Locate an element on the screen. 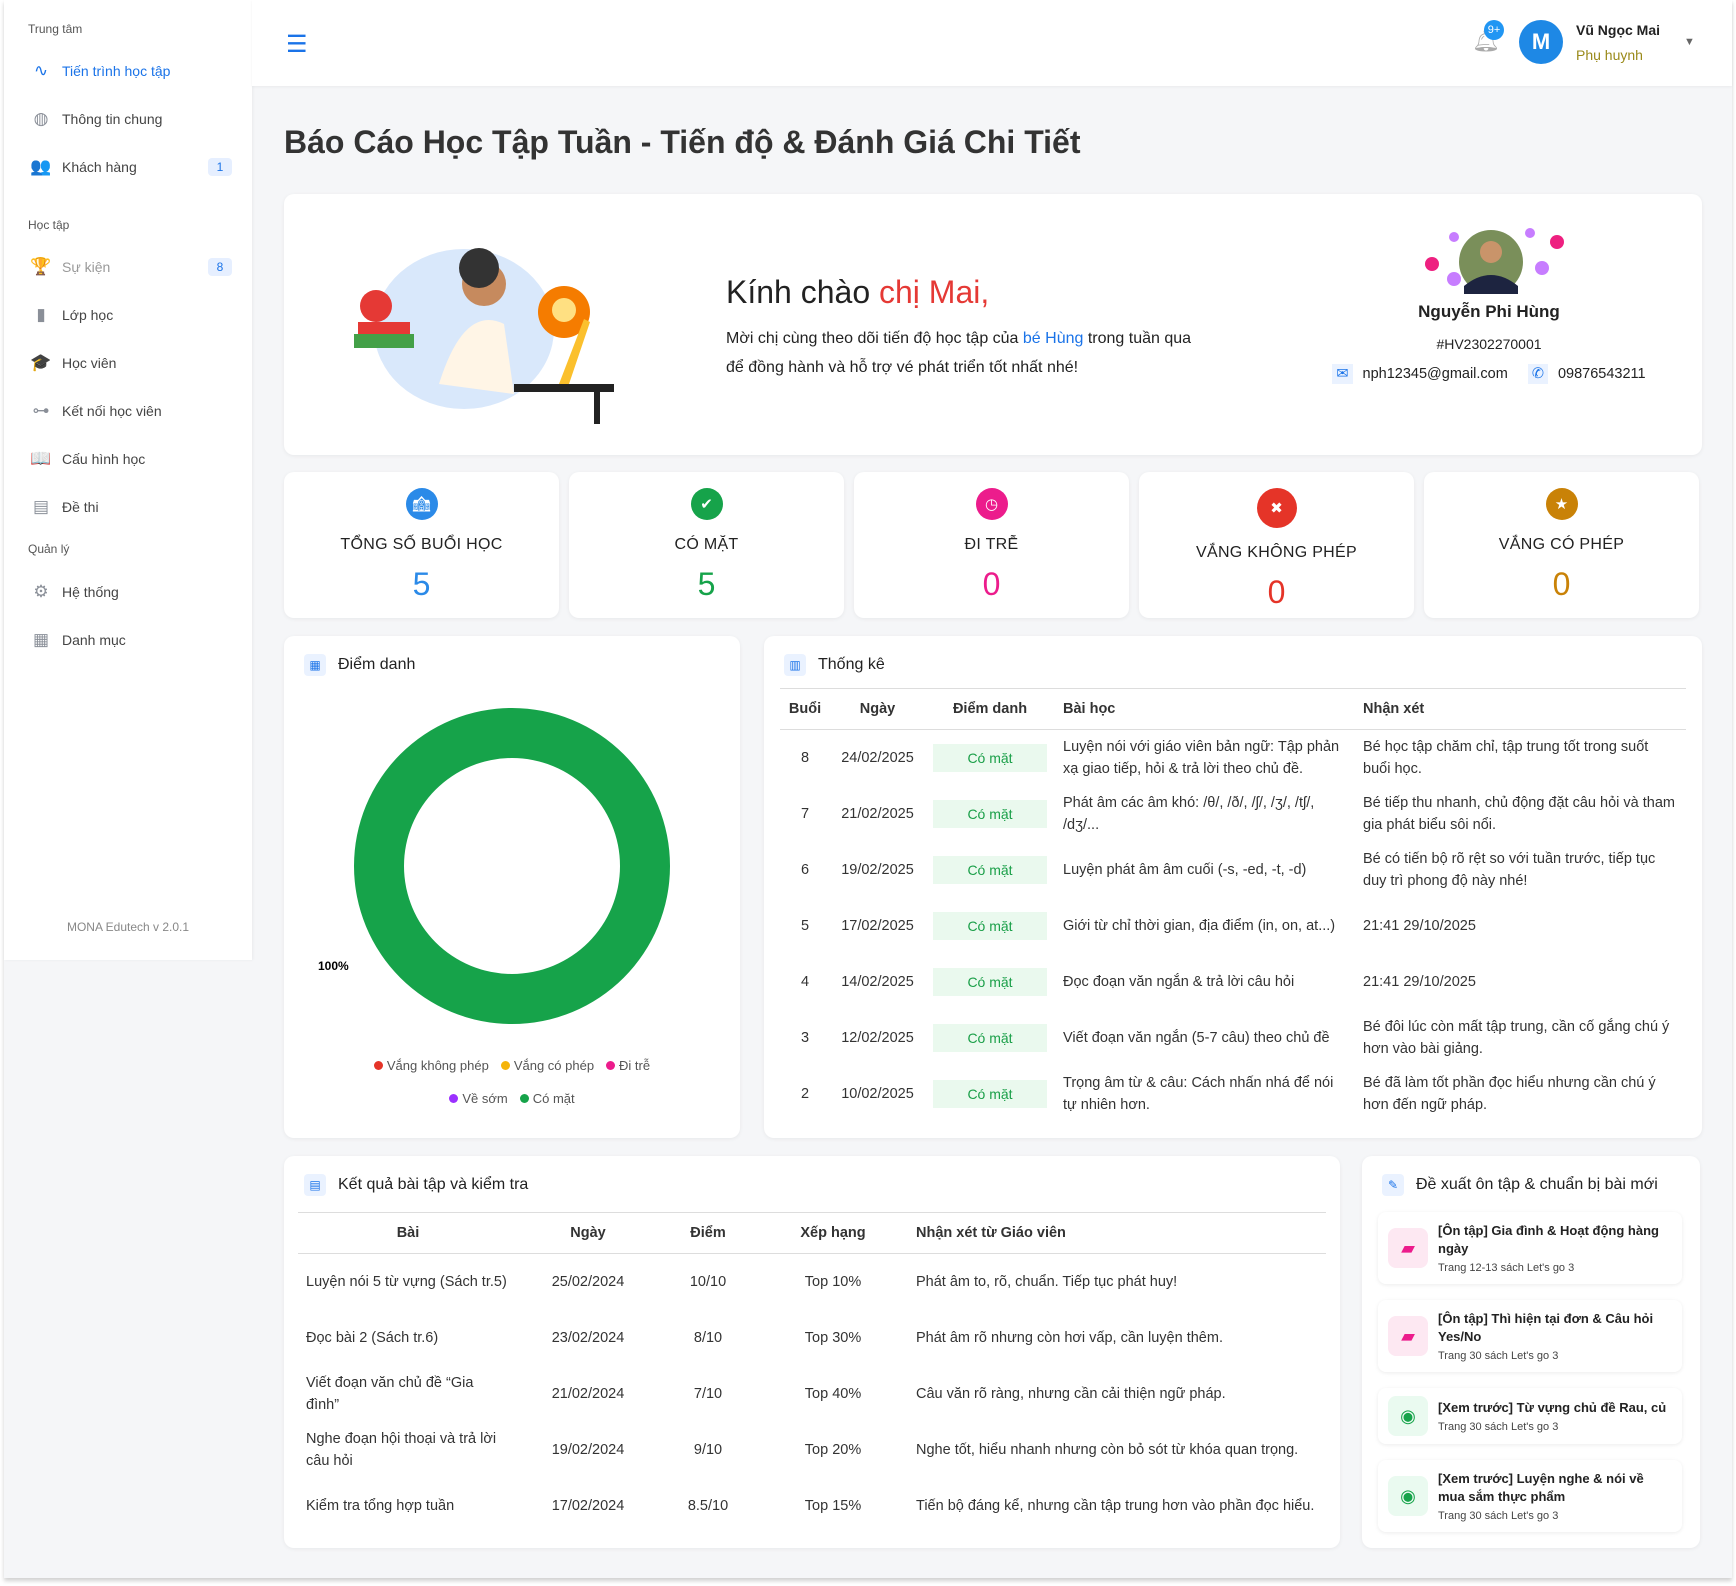 The image size is (1736, 1586). card-title-text: Kết quả bài tập và kiểm tra is located at coordinates (433, 1184).